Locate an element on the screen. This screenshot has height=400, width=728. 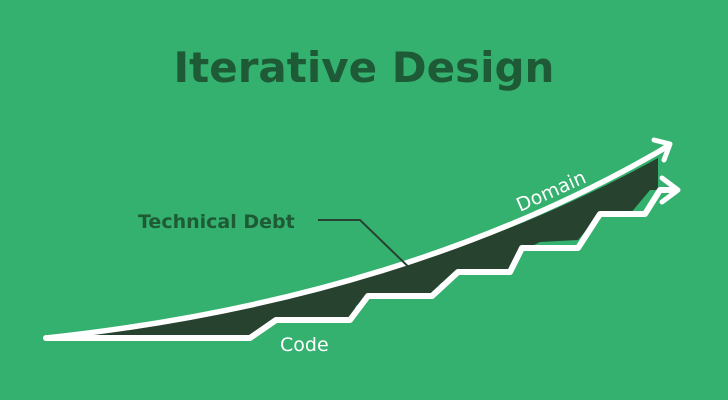
code-label: Code is located at coordinates (304, 345).